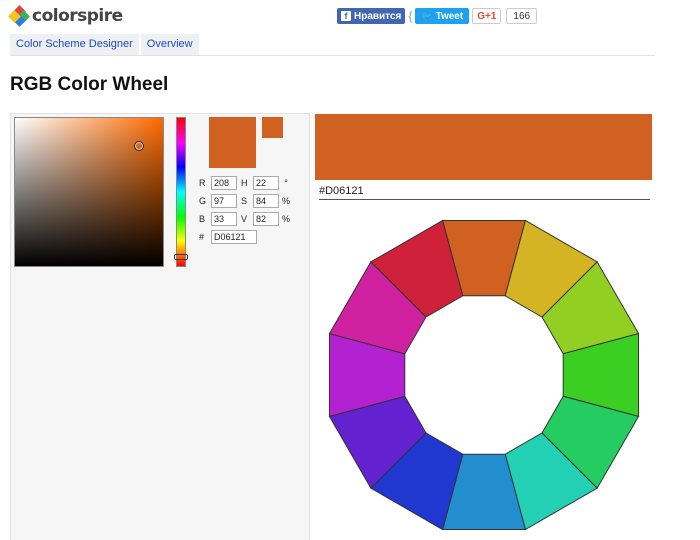 This screenshot has height=540, width=700. What do you see at coordinates (266, 183) in the screenshot?
I see `h-input: 22` at bounding box center [266, 183].